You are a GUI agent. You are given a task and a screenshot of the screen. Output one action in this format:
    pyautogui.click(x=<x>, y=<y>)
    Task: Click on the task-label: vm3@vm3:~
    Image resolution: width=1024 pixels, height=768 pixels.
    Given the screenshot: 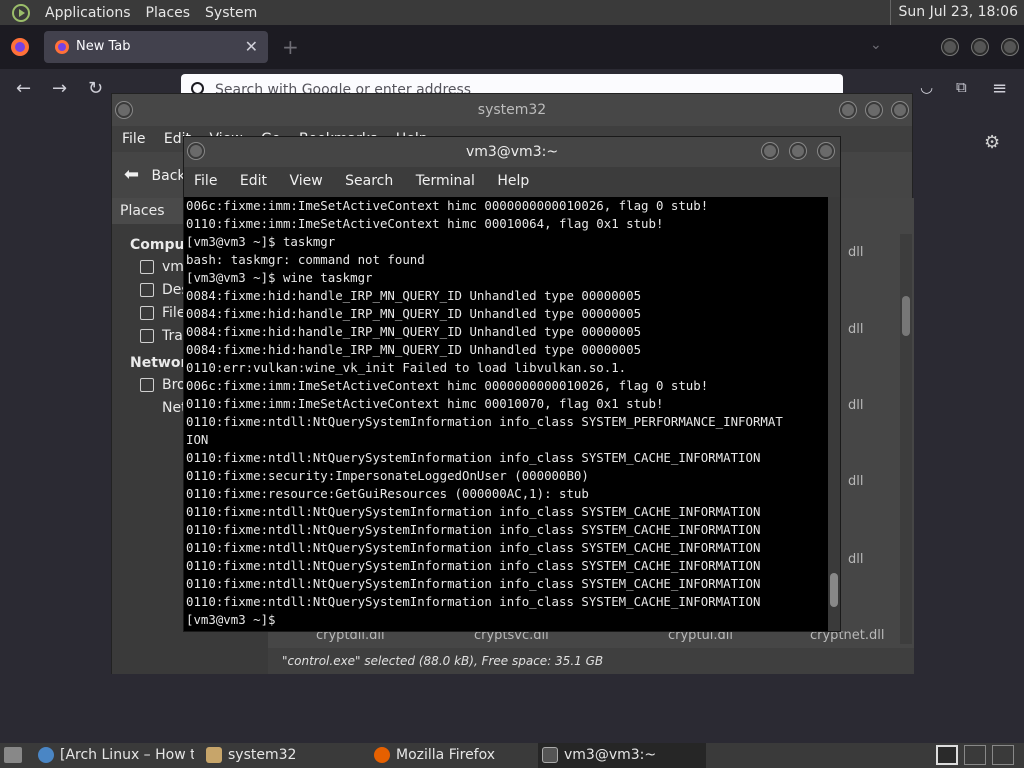 What is the action you would take?
    pyautogui.click(x=610, y=755)
    